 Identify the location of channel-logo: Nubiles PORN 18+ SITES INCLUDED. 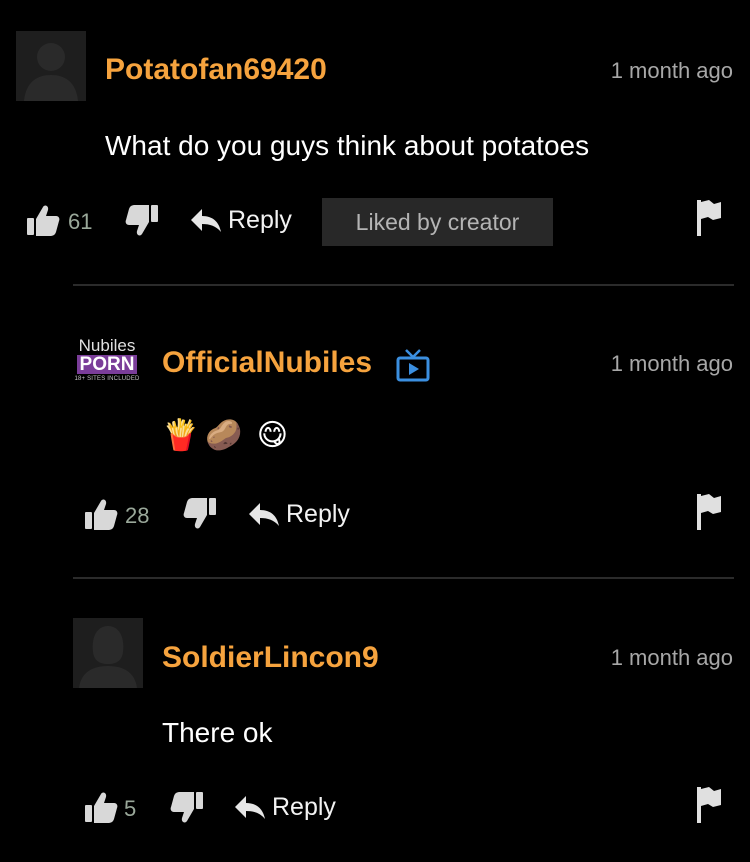
(107, 359).